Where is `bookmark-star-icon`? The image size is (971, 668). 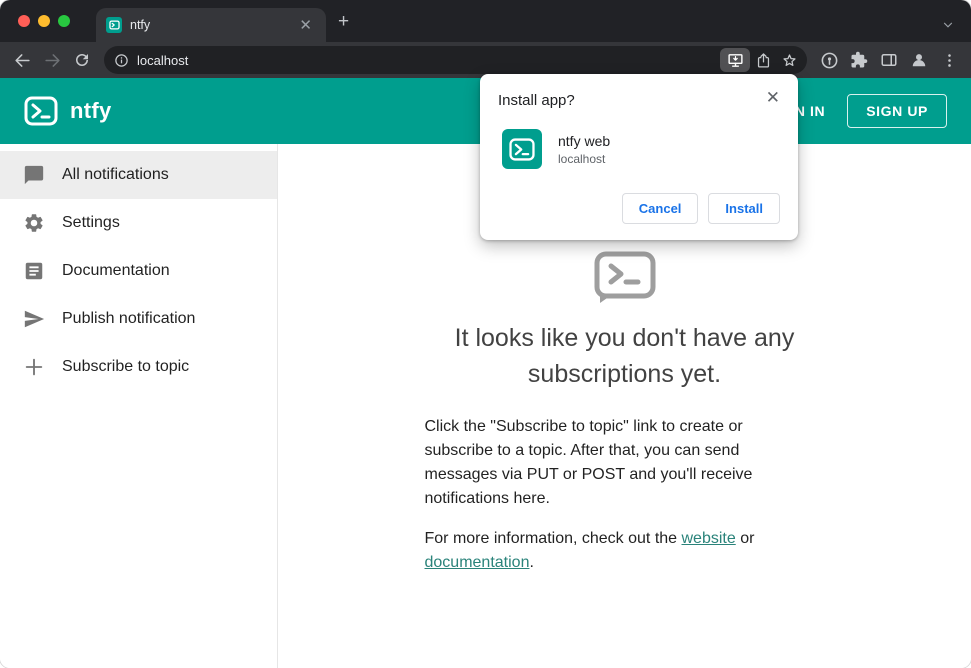 bookmark-star-icon is located at coordinates (789, 60).